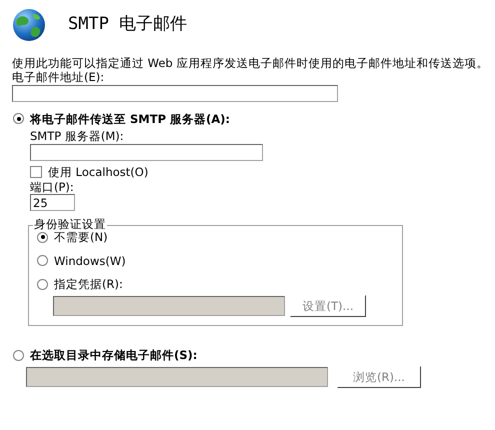 This screenshot has height=430, width=495. Describe the element at coordinates (128, 25) in the screenshot. I see `page-title: SMTP 电子邮件` at that location.